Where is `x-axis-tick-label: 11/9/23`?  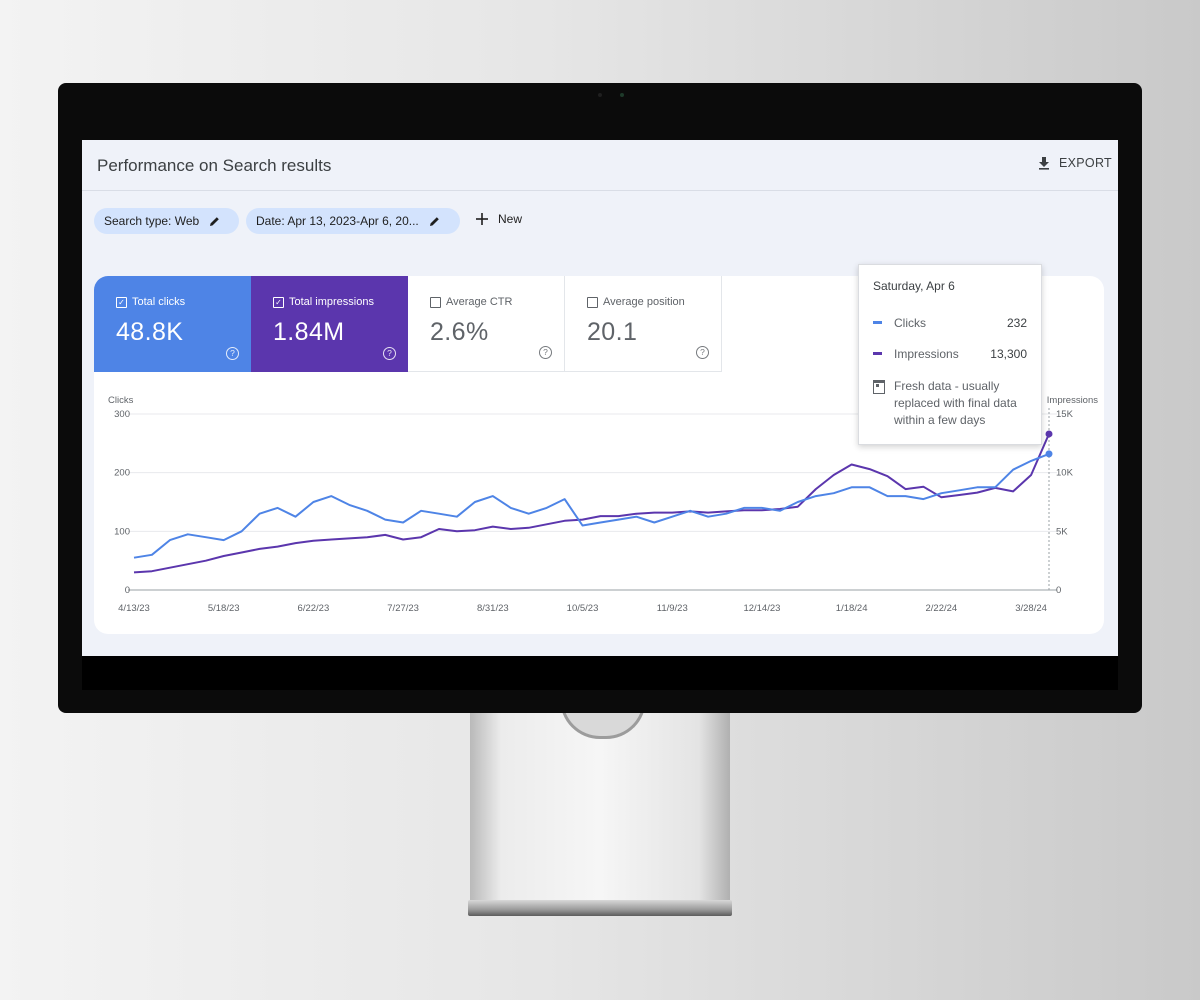 x-axis-tick-label: 11/9/23 is located at coordinates (672, 608).